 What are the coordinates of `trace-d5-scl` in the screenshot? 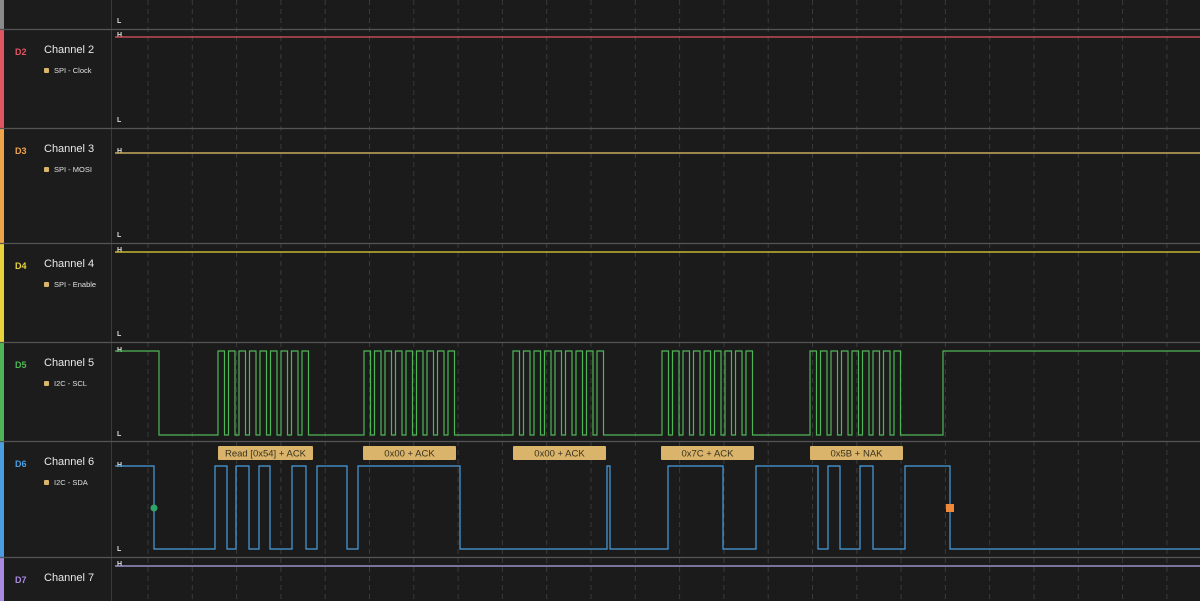 It's located at (657, 393).